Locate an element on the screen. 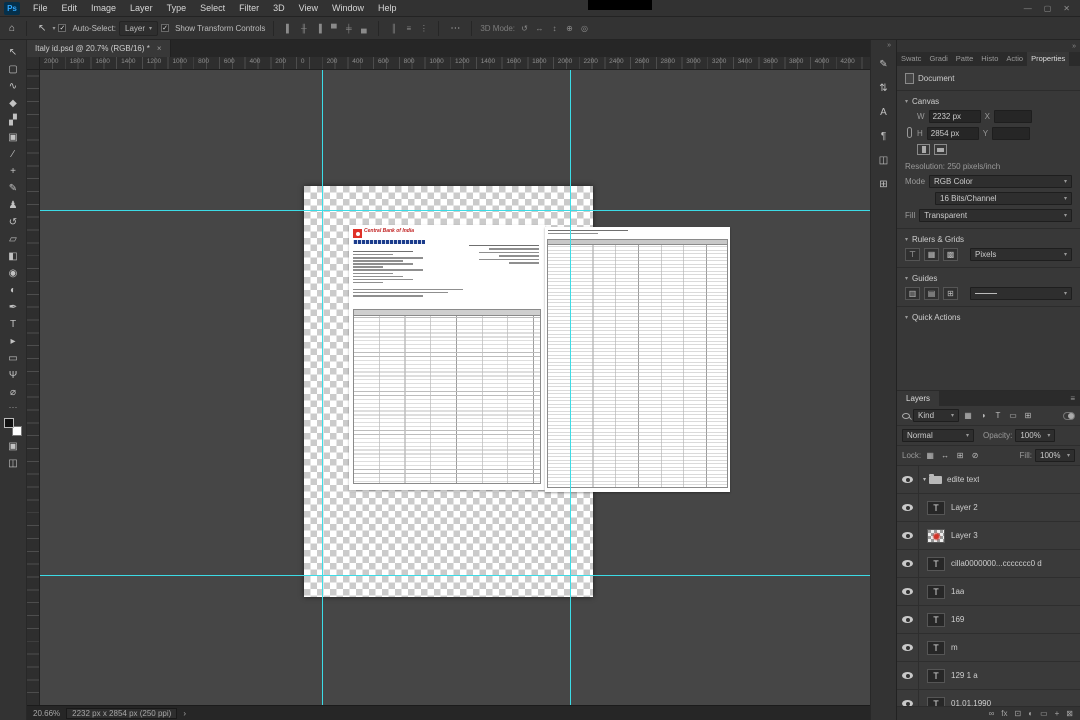 This screenshot has height=720, width=1080. color-swatches is located at coordinates (13, 427).